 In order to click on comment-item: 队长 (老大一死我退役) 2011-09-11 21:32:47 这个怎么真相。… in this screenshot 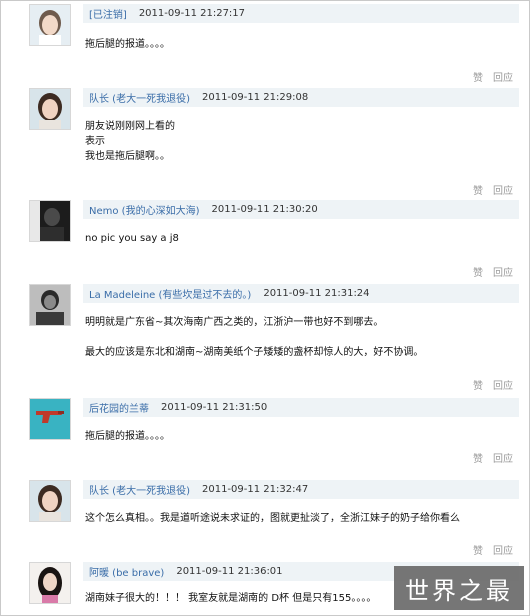, I will do `click(265, 517)`.